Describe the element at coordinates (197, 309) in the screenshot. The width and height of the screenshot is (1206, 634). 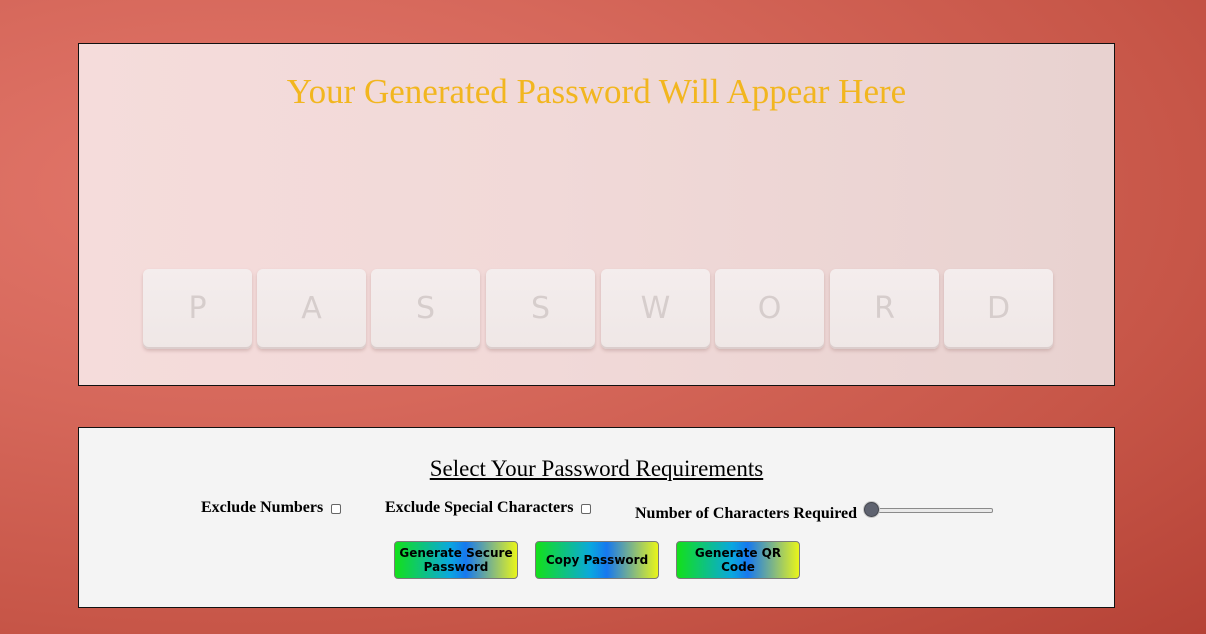
I see `keyboard-key-p: P` at that location.